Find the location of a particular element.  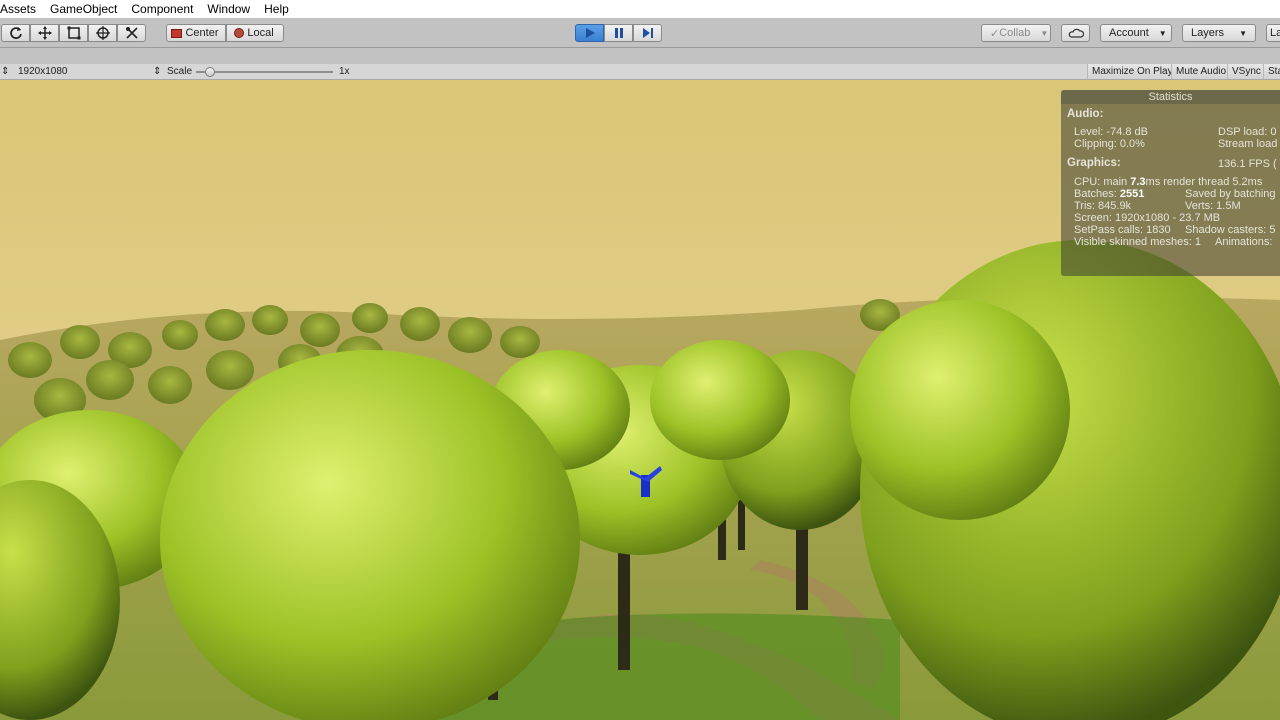

shadow-casters: Shadow casters: 5 is located at coordinates (1230, 230).